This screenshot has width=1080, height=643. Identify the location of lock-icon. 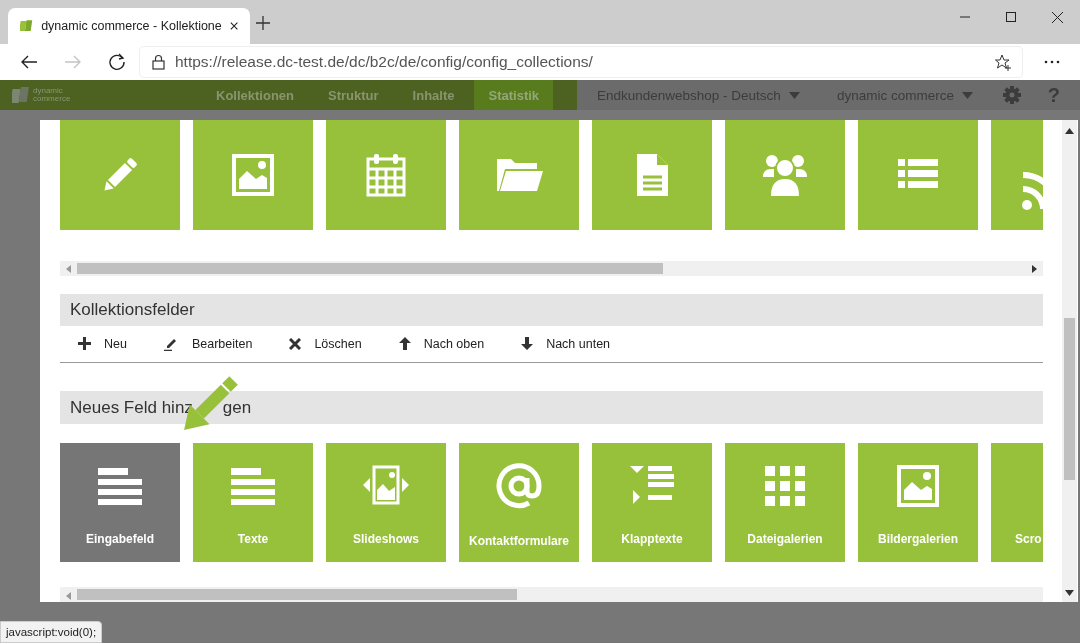
(158, 62).